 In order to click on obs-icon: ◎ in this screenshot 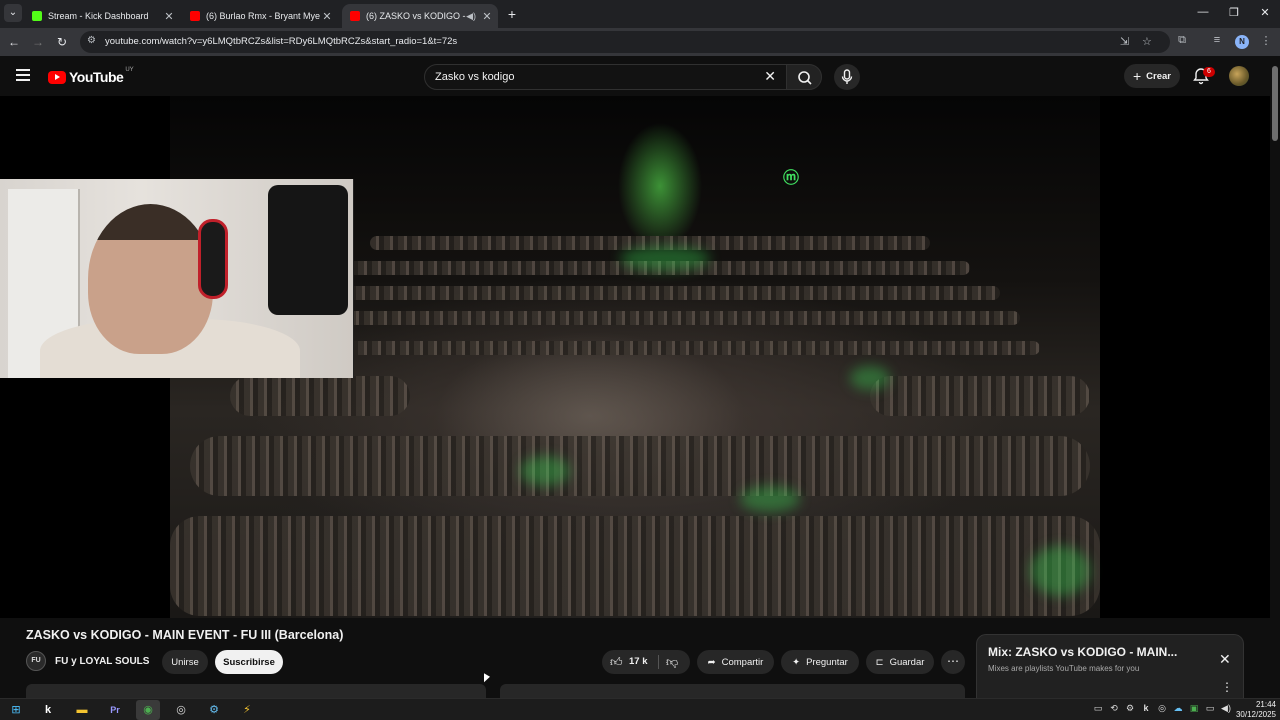, I will do `click(181, 710)`.